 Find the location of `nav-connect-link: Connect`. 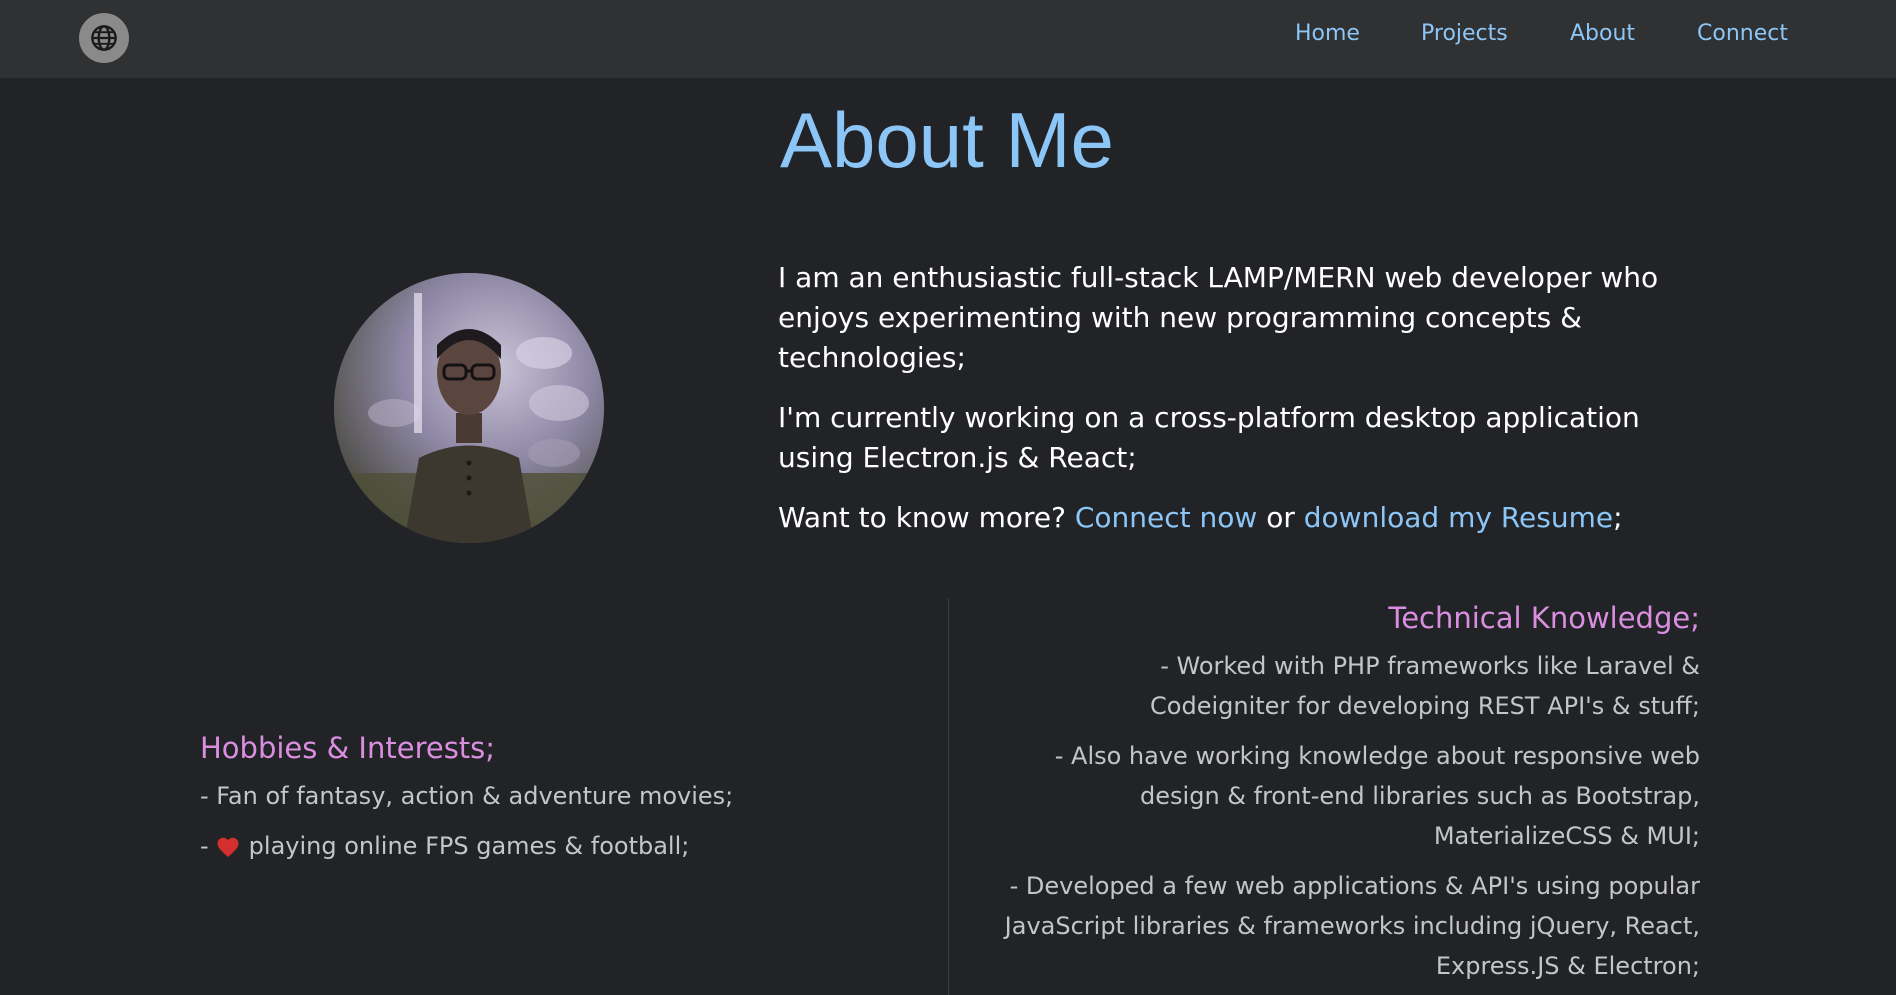

nav-connect-link: Connect is located at coordinates (1742, 33).